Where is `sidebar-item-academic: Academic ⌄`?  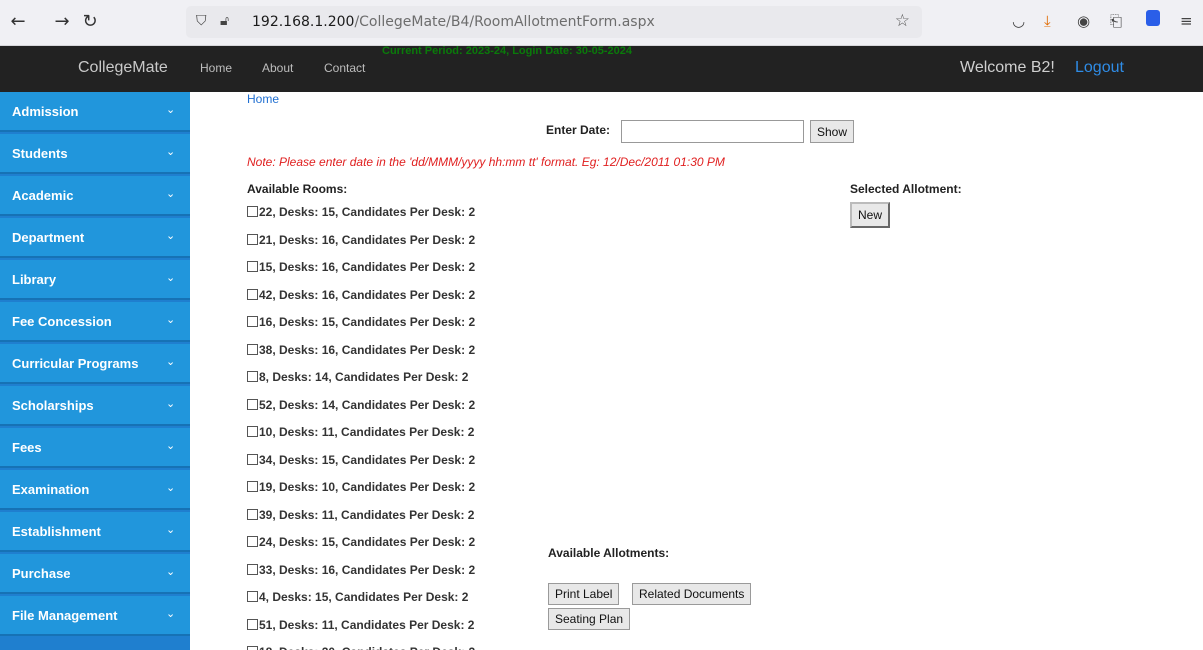 sidebar-item-academic: Academic ⌄ is located at coordinates (95, 196).